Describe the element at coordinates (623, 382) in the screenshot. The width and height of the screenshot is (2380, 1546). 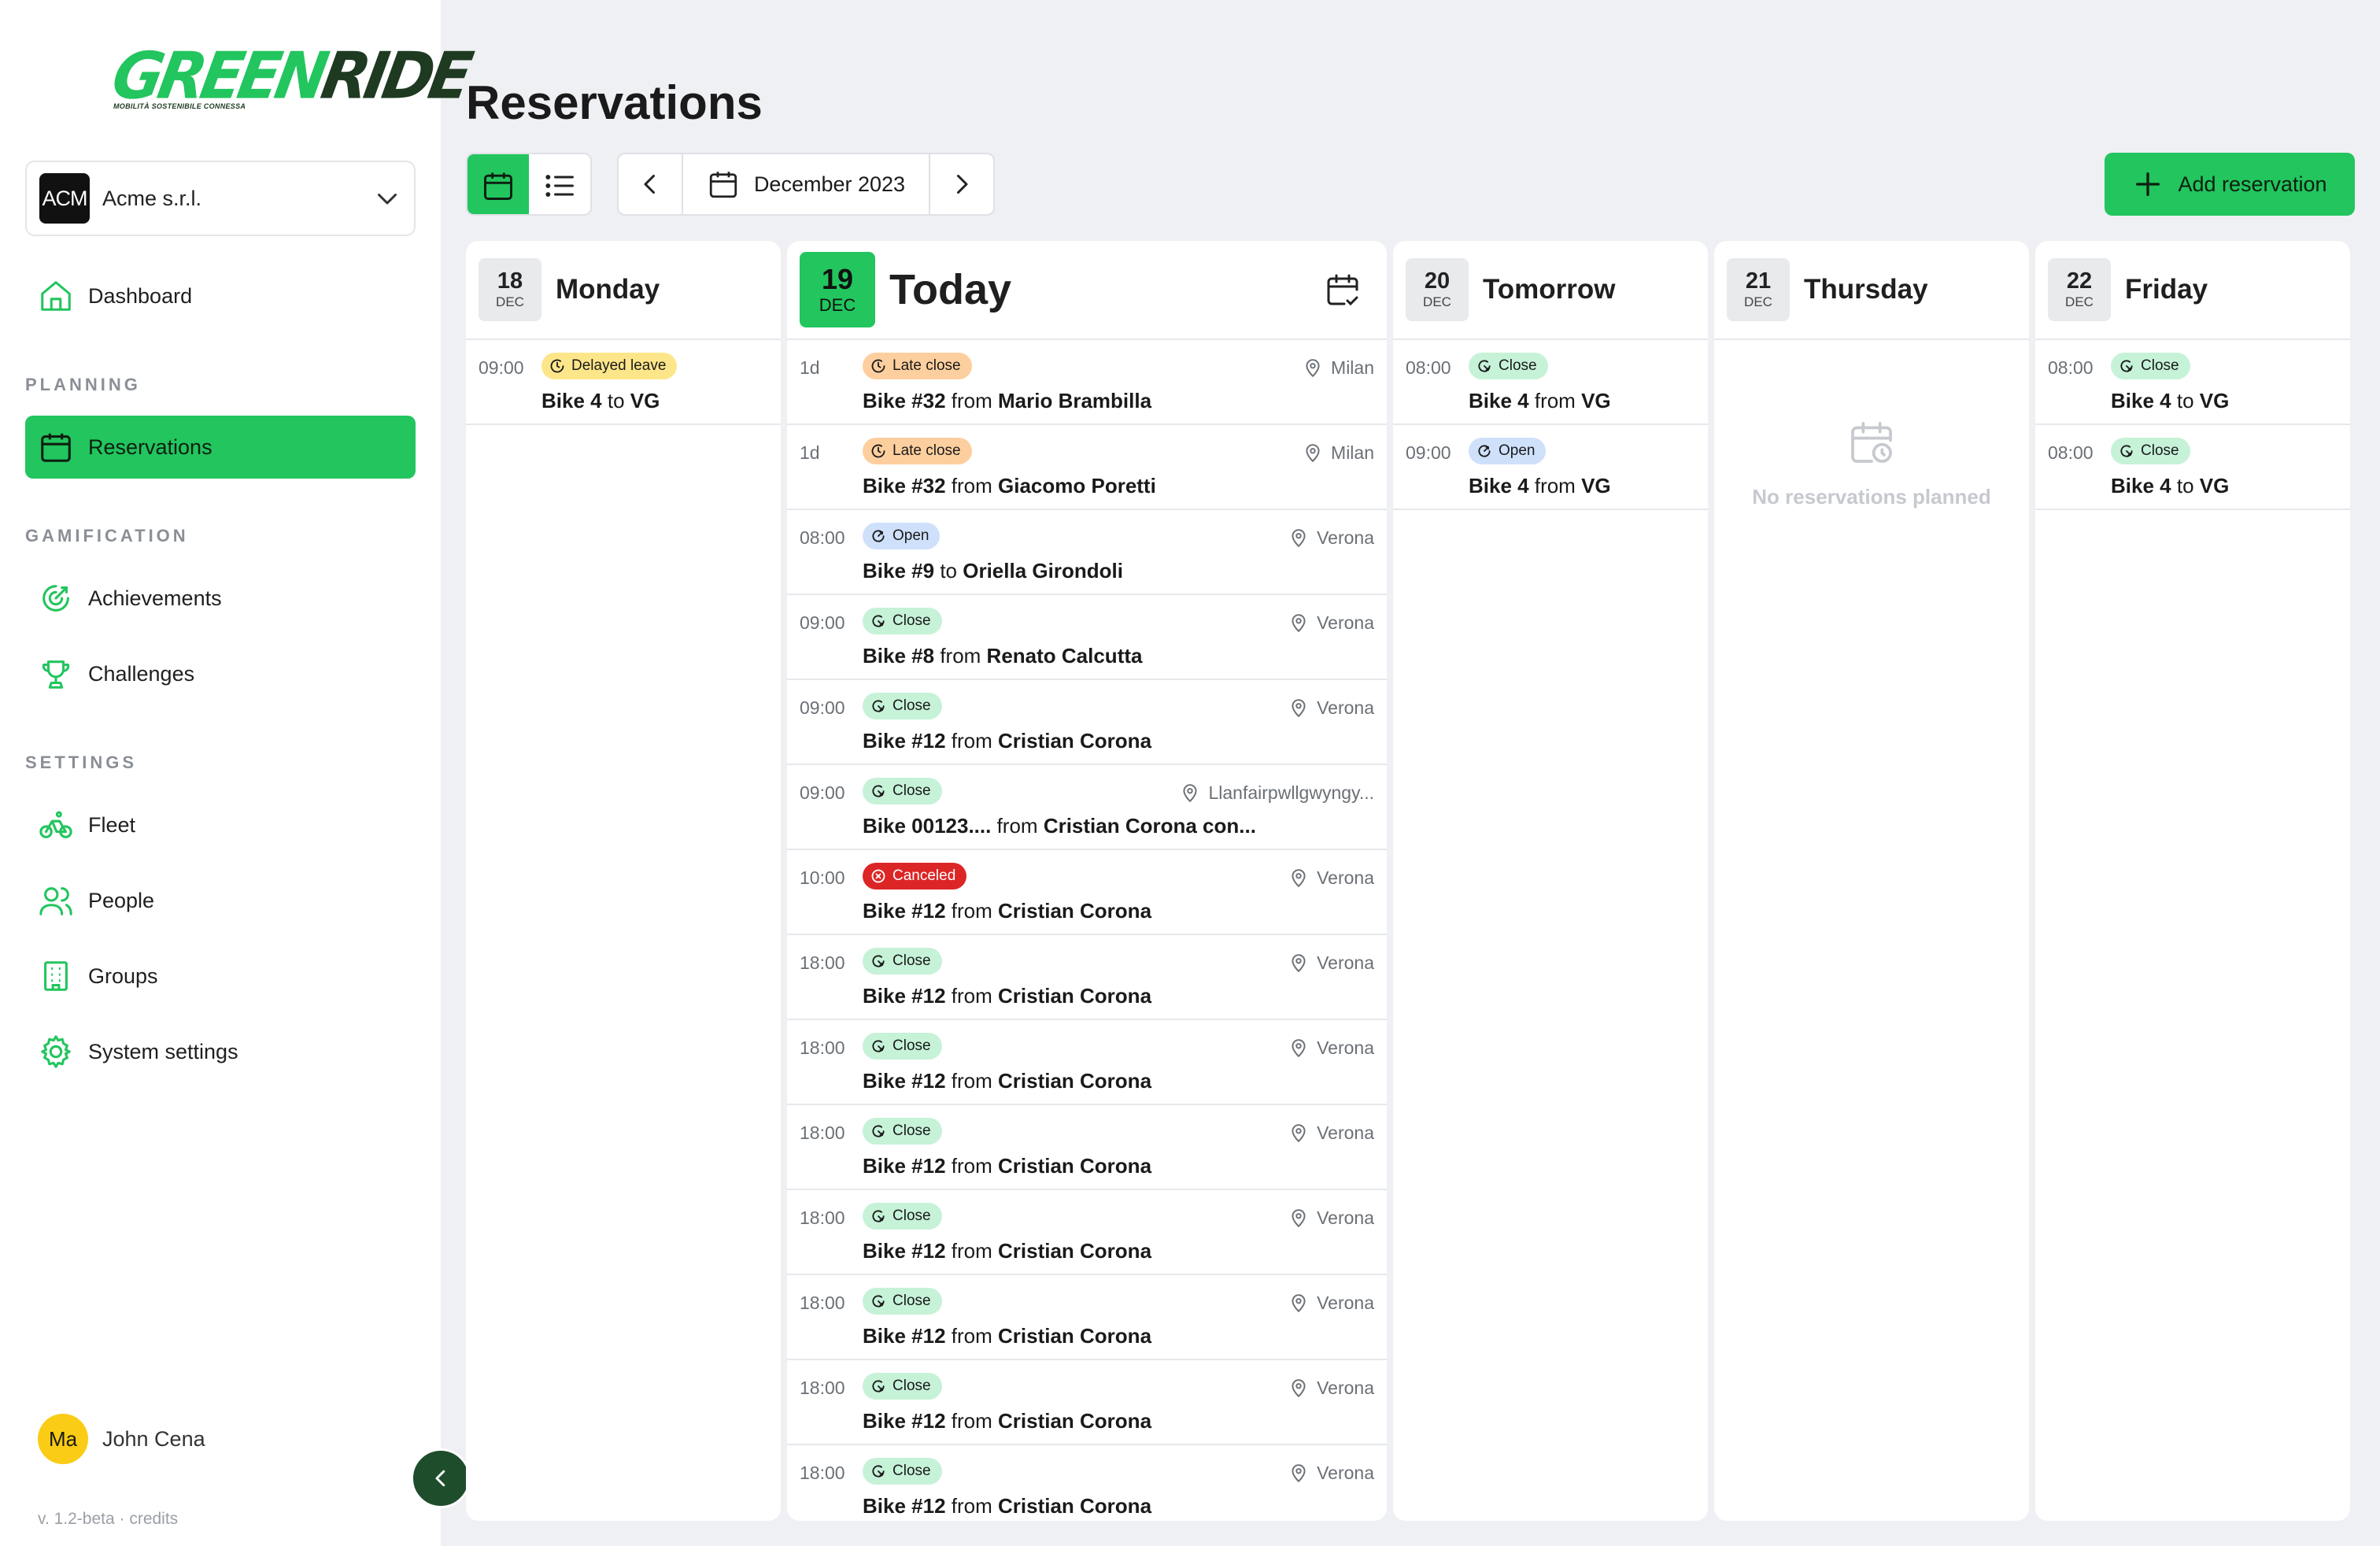
I see `reservation-item: 09:00 Delayed leave Bike 4 to VG` at that location.